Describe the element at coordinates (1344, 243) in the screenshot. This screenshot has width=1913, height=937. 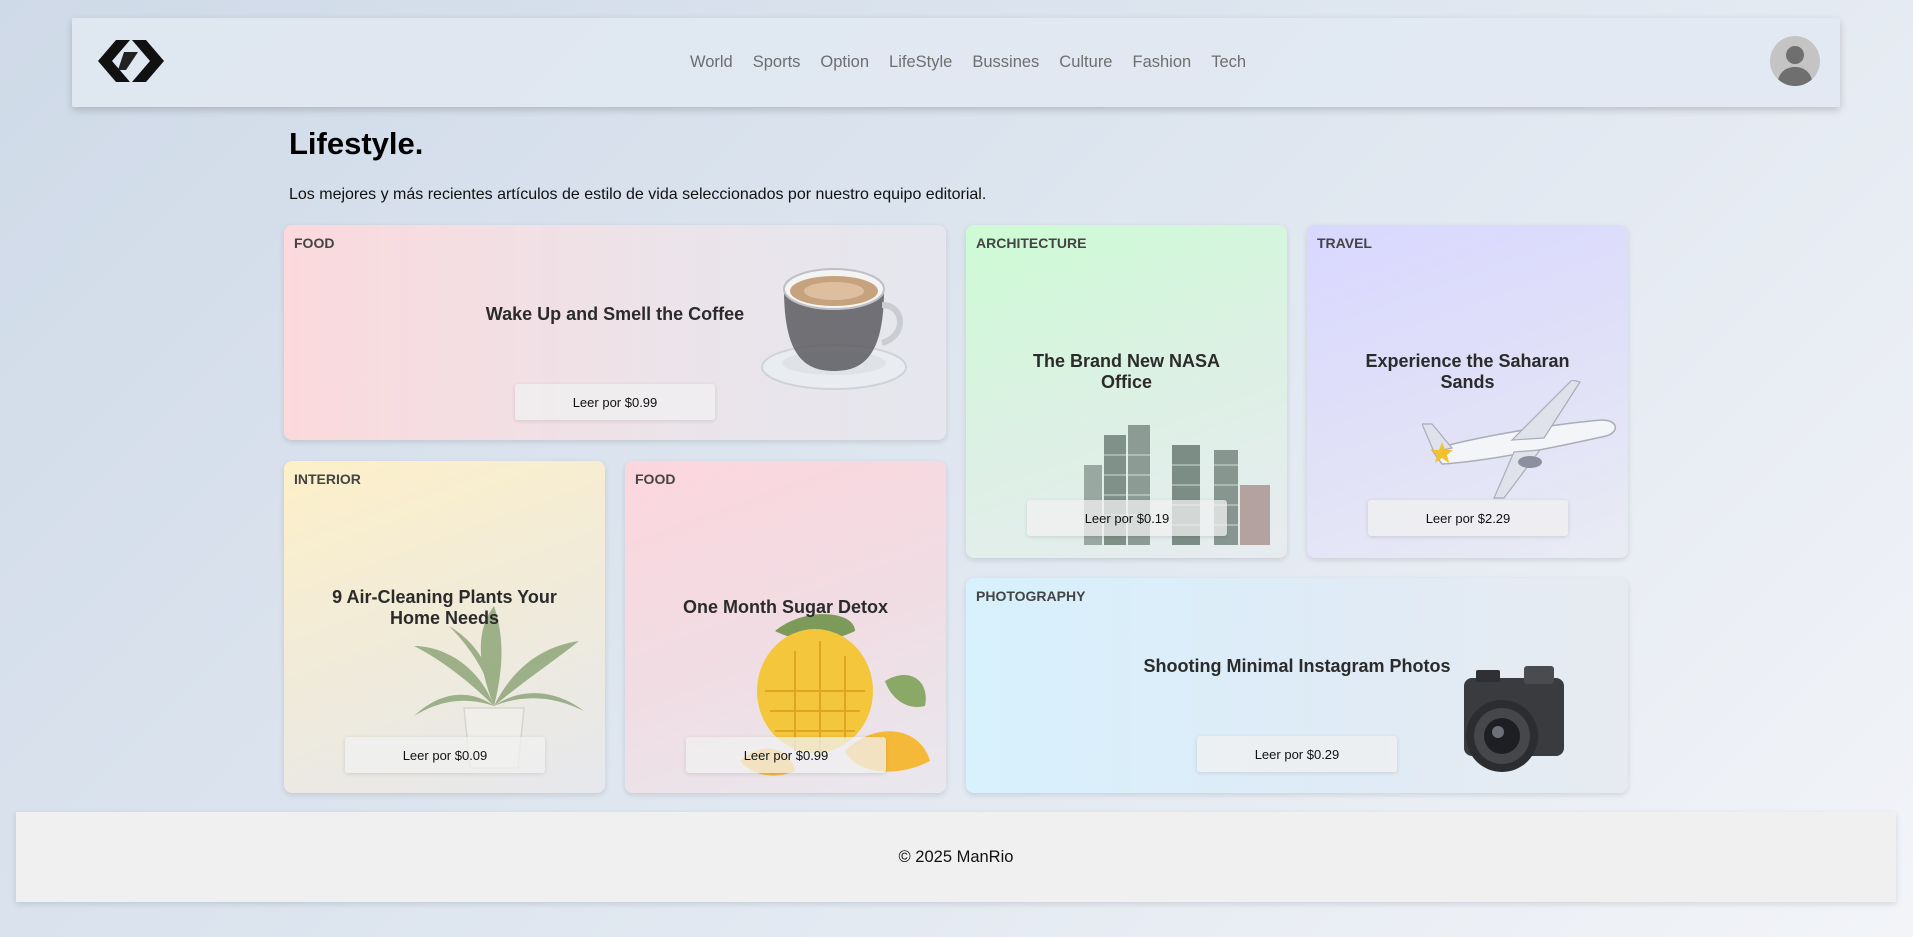
I see `card-category: TRAVEL` at that location.